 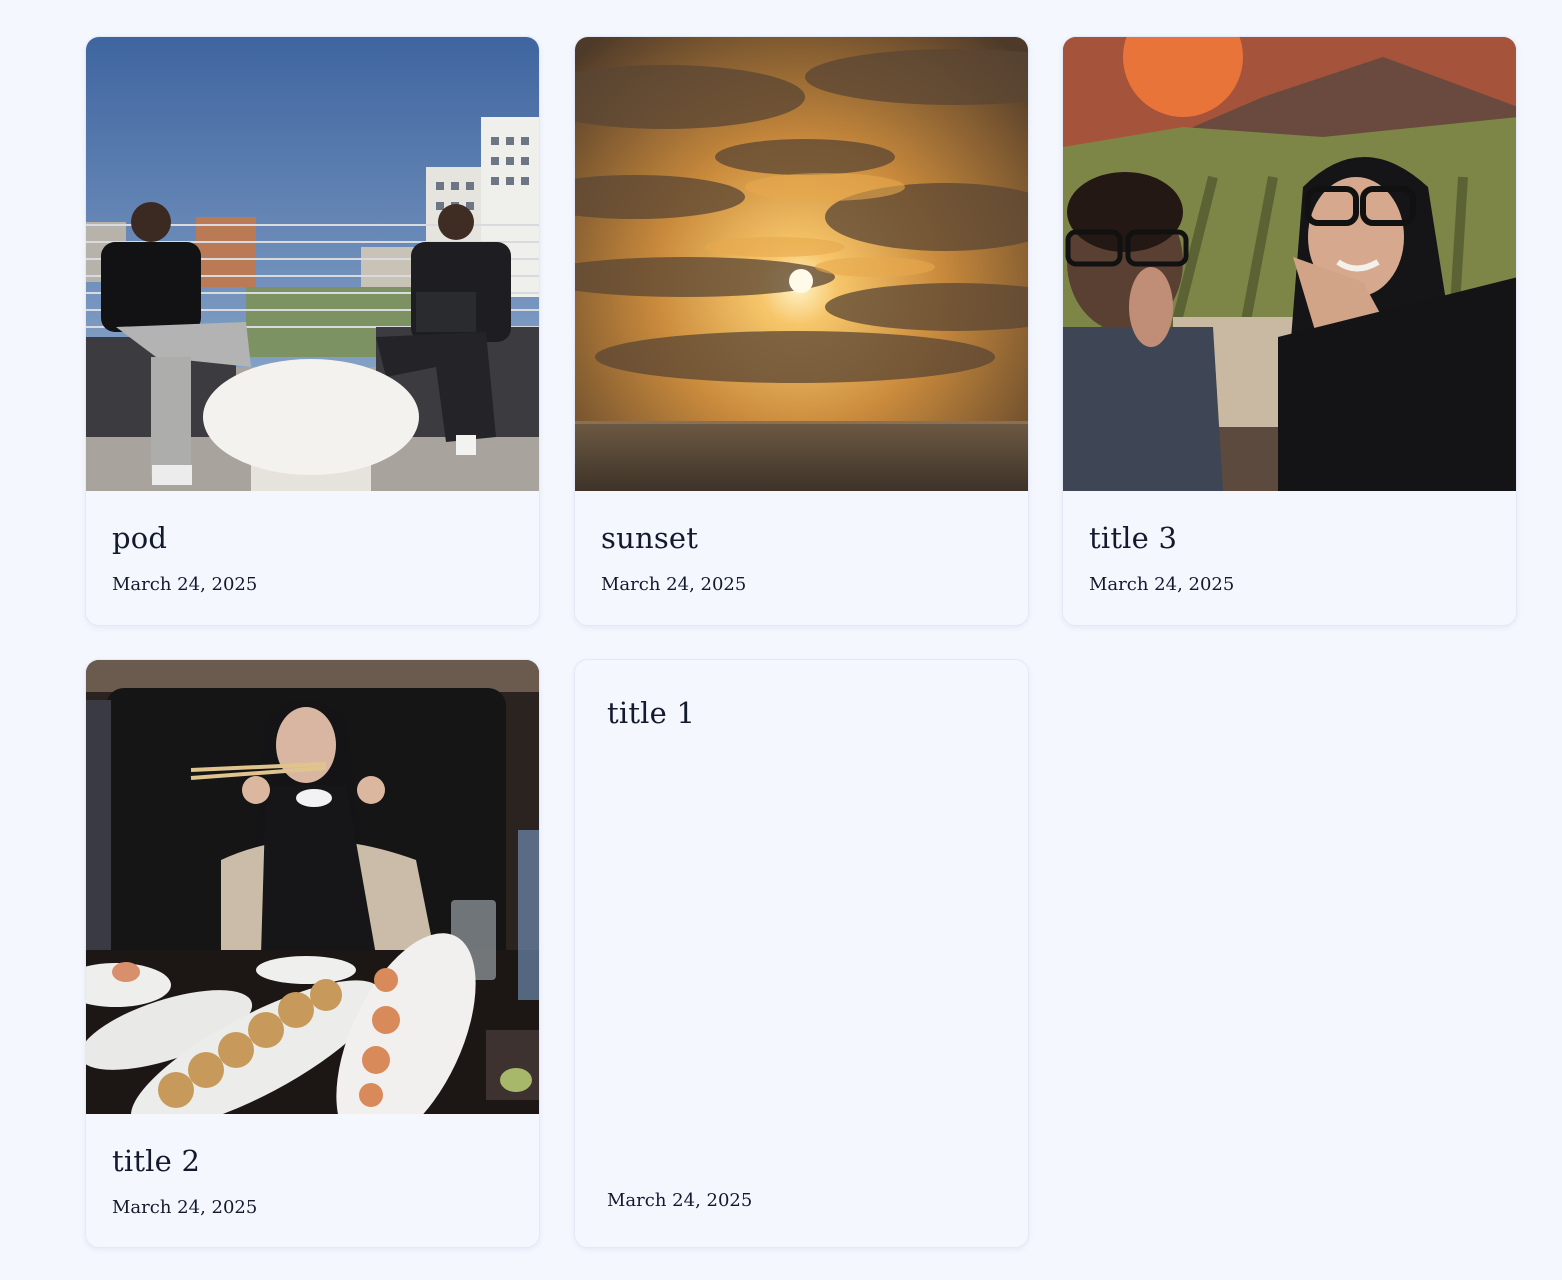 What do you see at coordinates (1133, 538) in the screenshot?
I see `post-title: title 3` at bounding box center [1133, 538].